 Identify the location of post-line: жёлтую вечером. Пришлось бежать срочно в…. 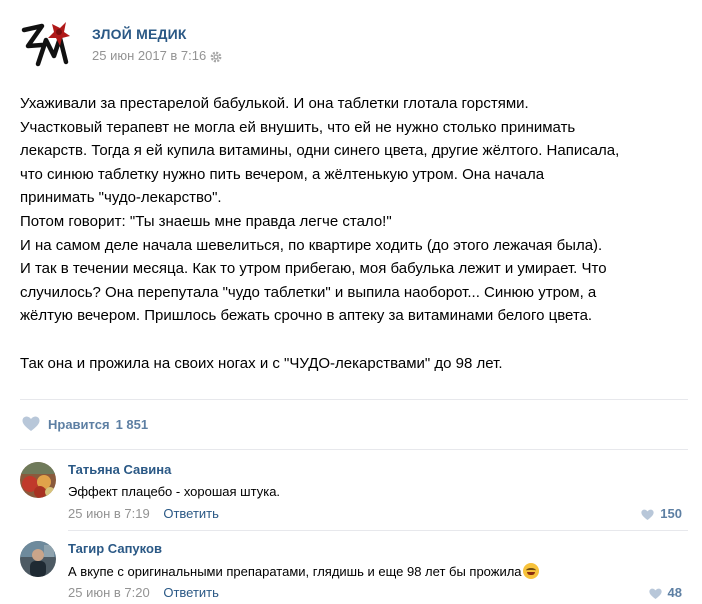
(306, 316).